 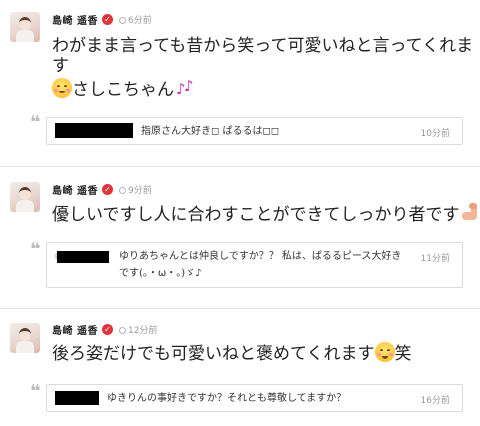 What do you see at coordinates (227, 398) in the screenshot?
I see `comment-text: ゆきりんの事好きですか？それとも尊敬してますか？` at bounding box center [227, 398].